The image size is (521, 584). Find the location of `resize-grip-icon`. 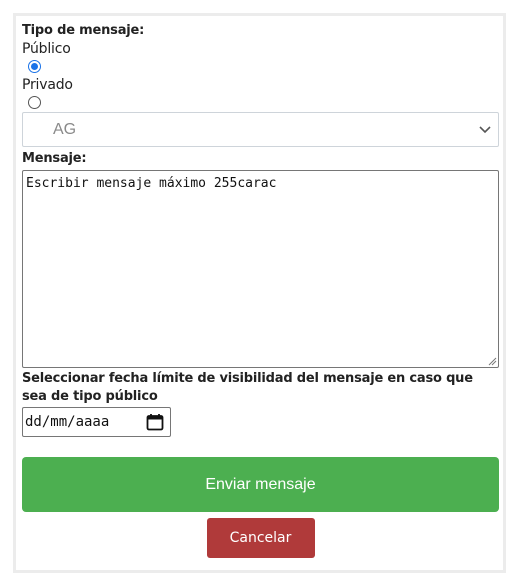

resize-grip-icon is located at coordinates (492, 361).